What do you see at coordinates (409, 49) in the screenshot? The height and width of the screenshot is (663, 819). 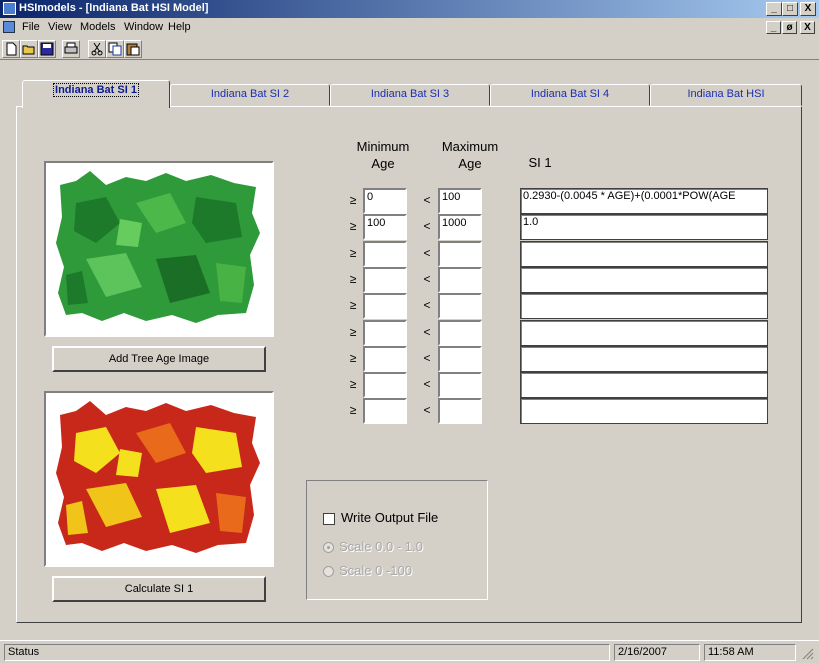 I see `toolbar` at bounding box center [409, 49].